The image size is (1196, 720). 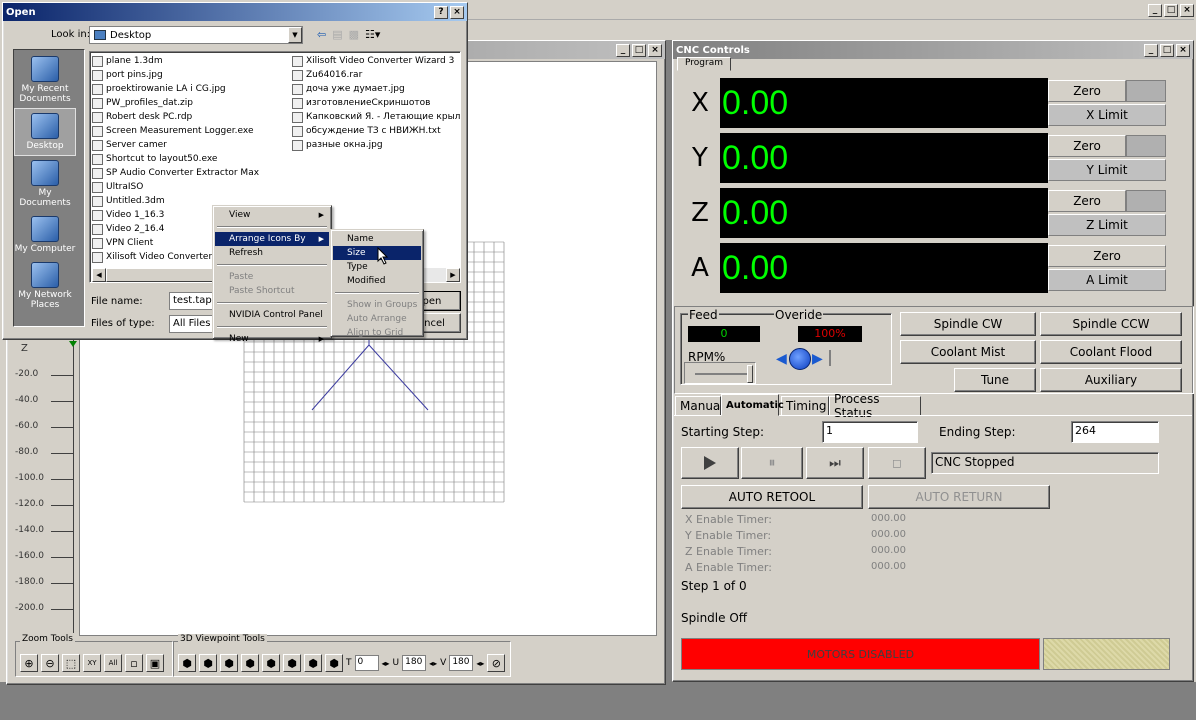 I want to click on zero-x-button: Zero, so click(x=1087, y=91).